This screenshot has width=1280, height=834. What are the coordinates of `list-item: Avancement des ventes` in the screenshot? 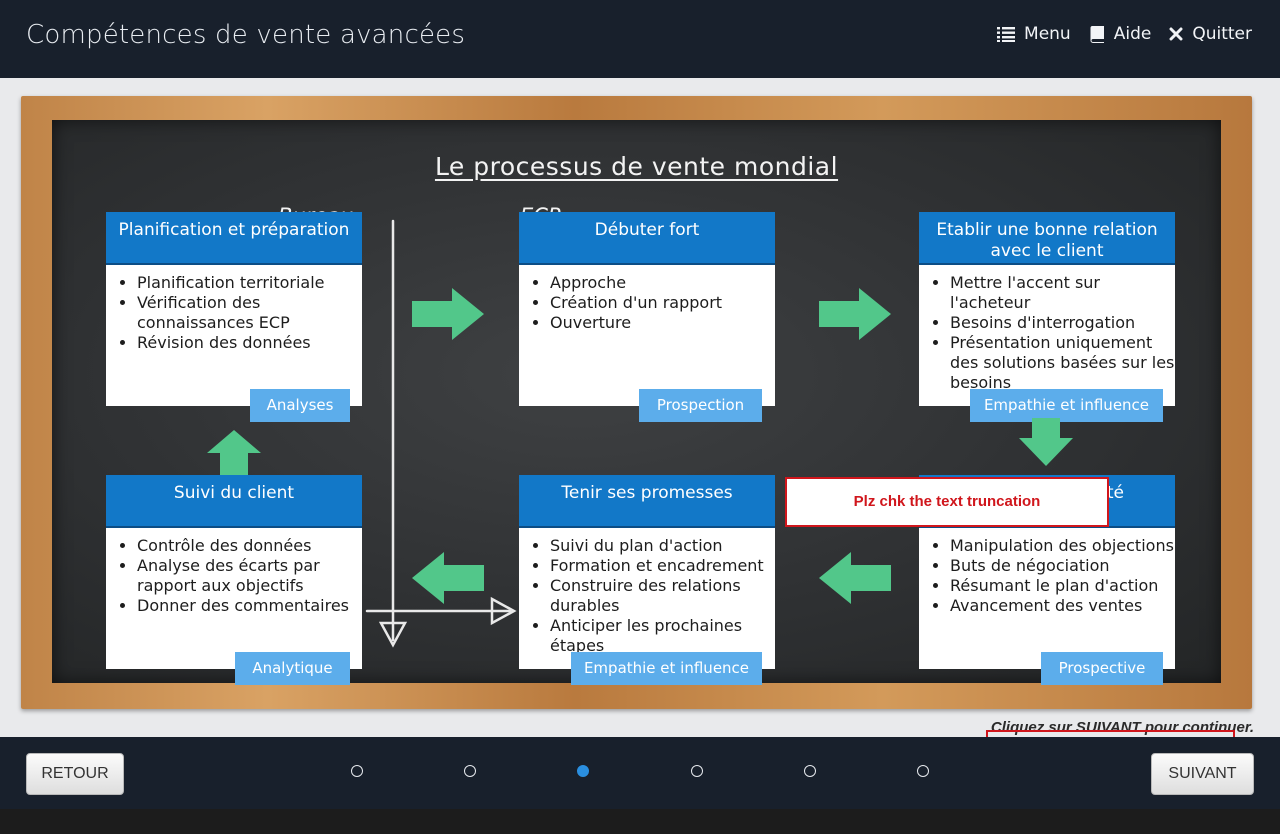 It's located at (1062, 606).